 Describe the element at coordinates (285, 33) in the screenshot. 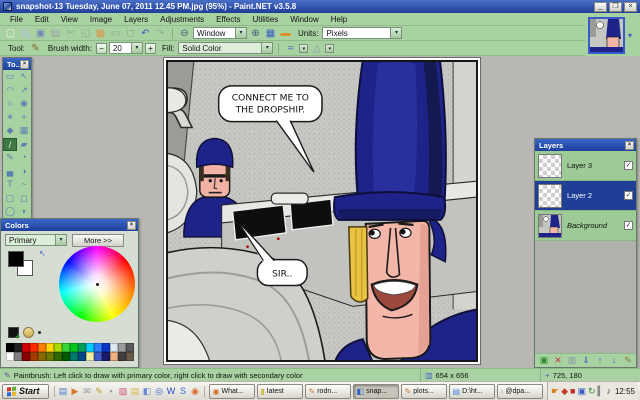

I see `ruler-icon: ▬` at that location.